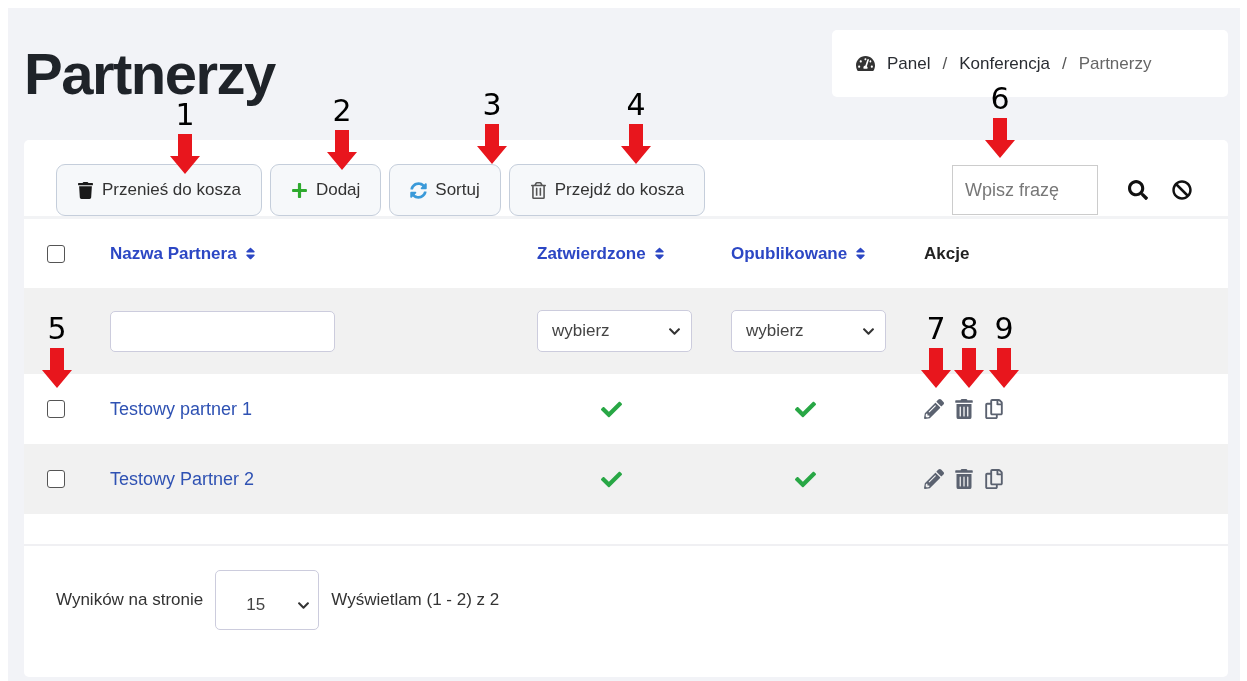 The image size is (1247, 681). Describe the element at coordinates (607, 190) in the screenshot. I see `toolbar-button: Przejdź do kosza` at that location.